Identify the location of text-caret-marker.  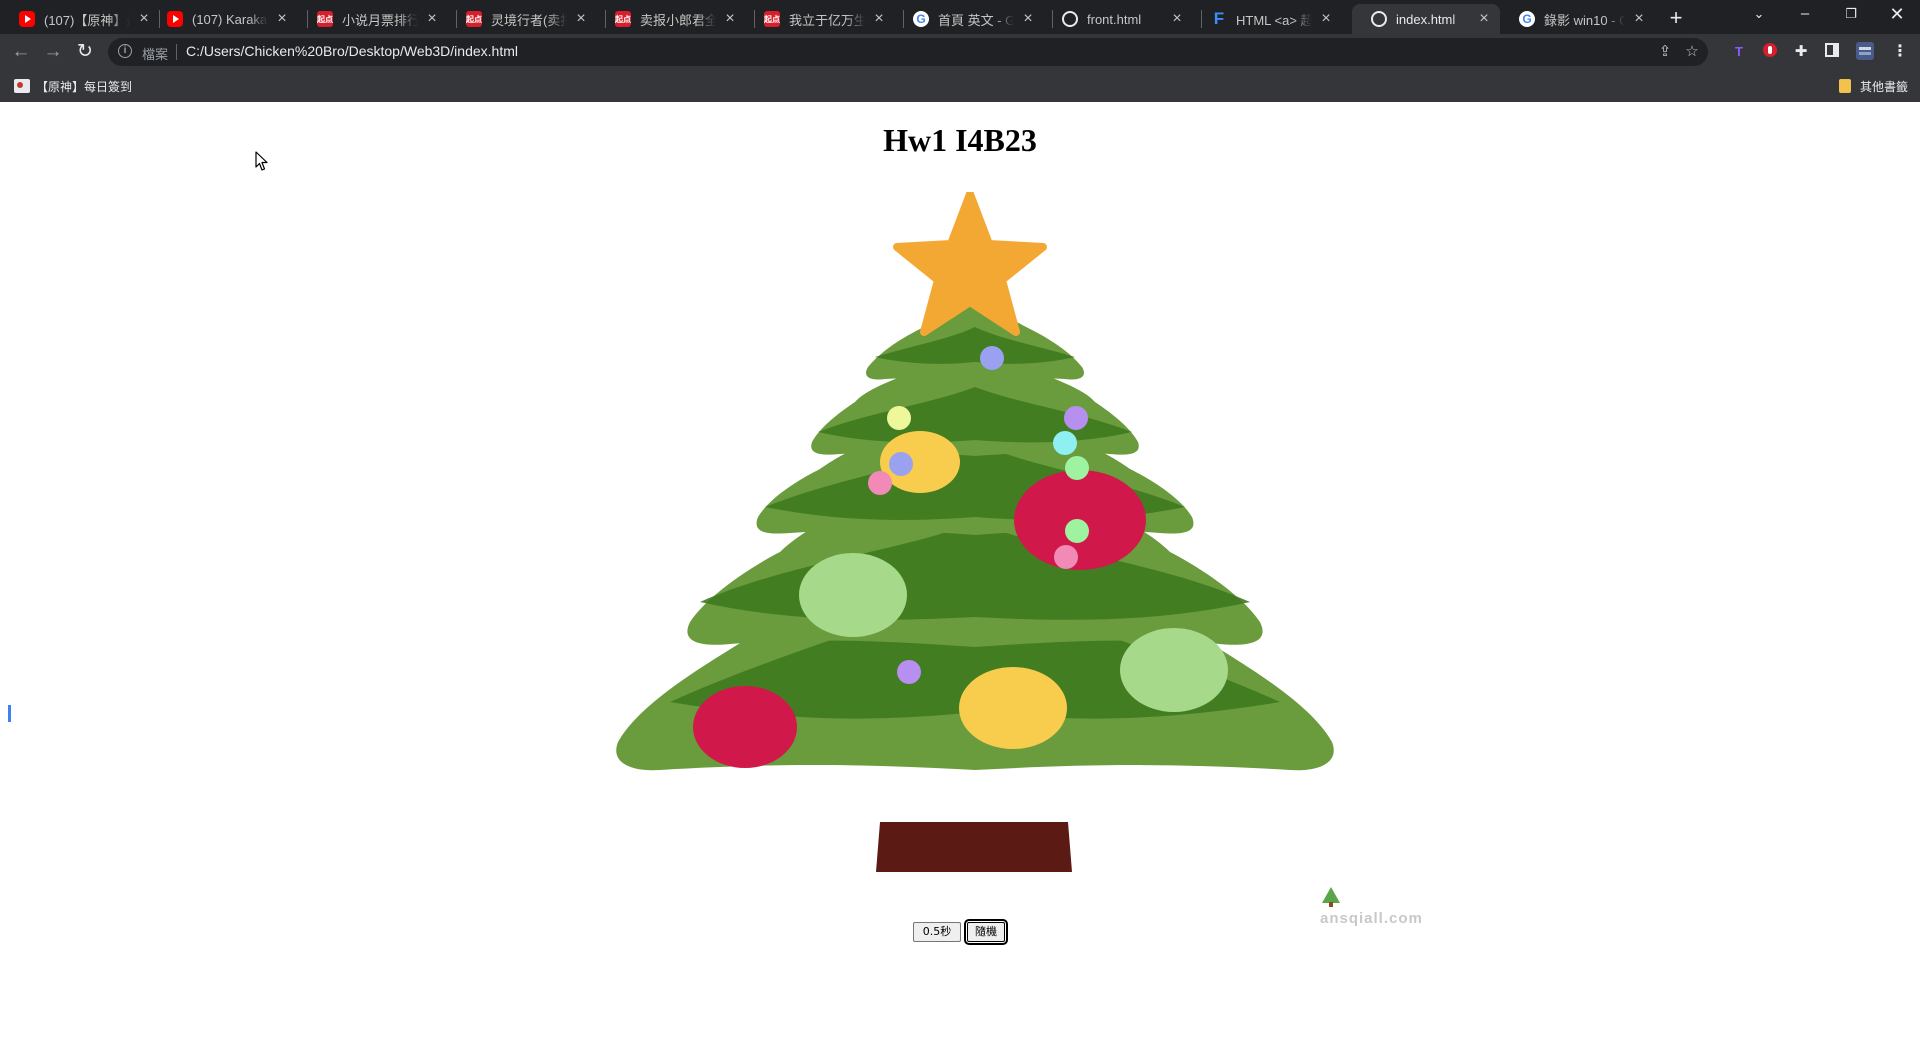
(9, 713).